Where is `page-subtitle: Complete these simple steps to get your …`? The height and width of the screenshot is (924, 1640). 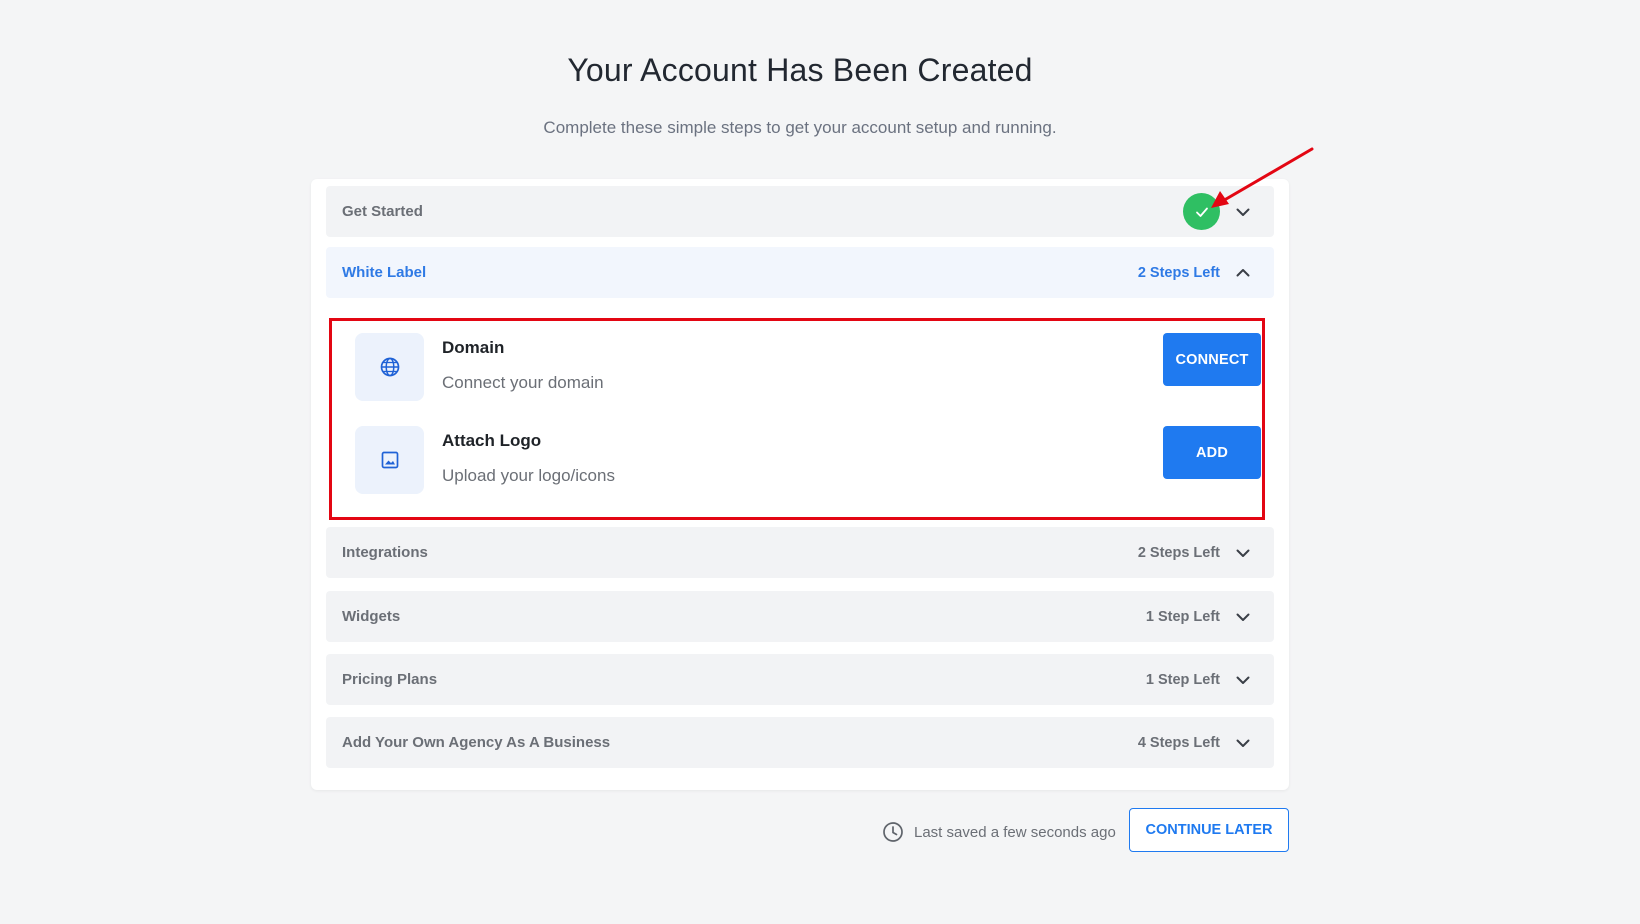
page-subtitle: Complete these simple steps to get your … is located at coordinates (800, 127).